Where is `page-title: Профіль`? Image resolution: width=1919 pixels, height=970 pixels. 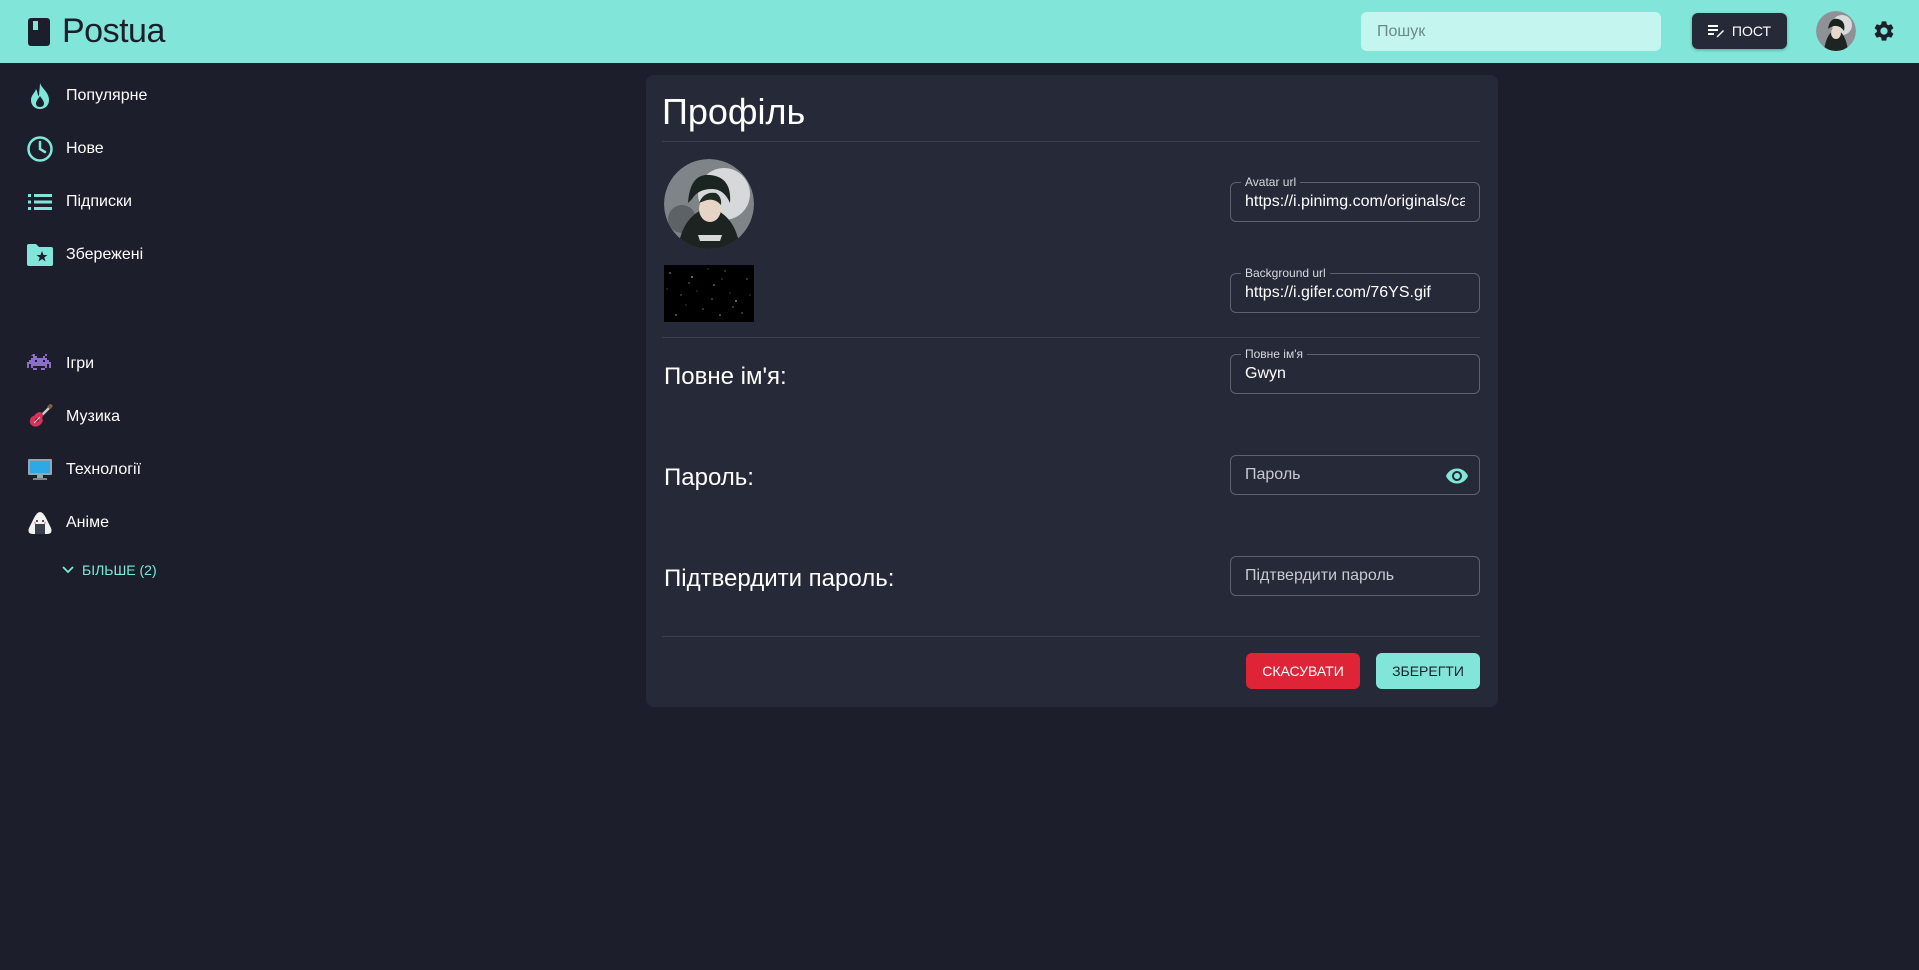
page-title: Профіль is located at coordinates (734, 111).